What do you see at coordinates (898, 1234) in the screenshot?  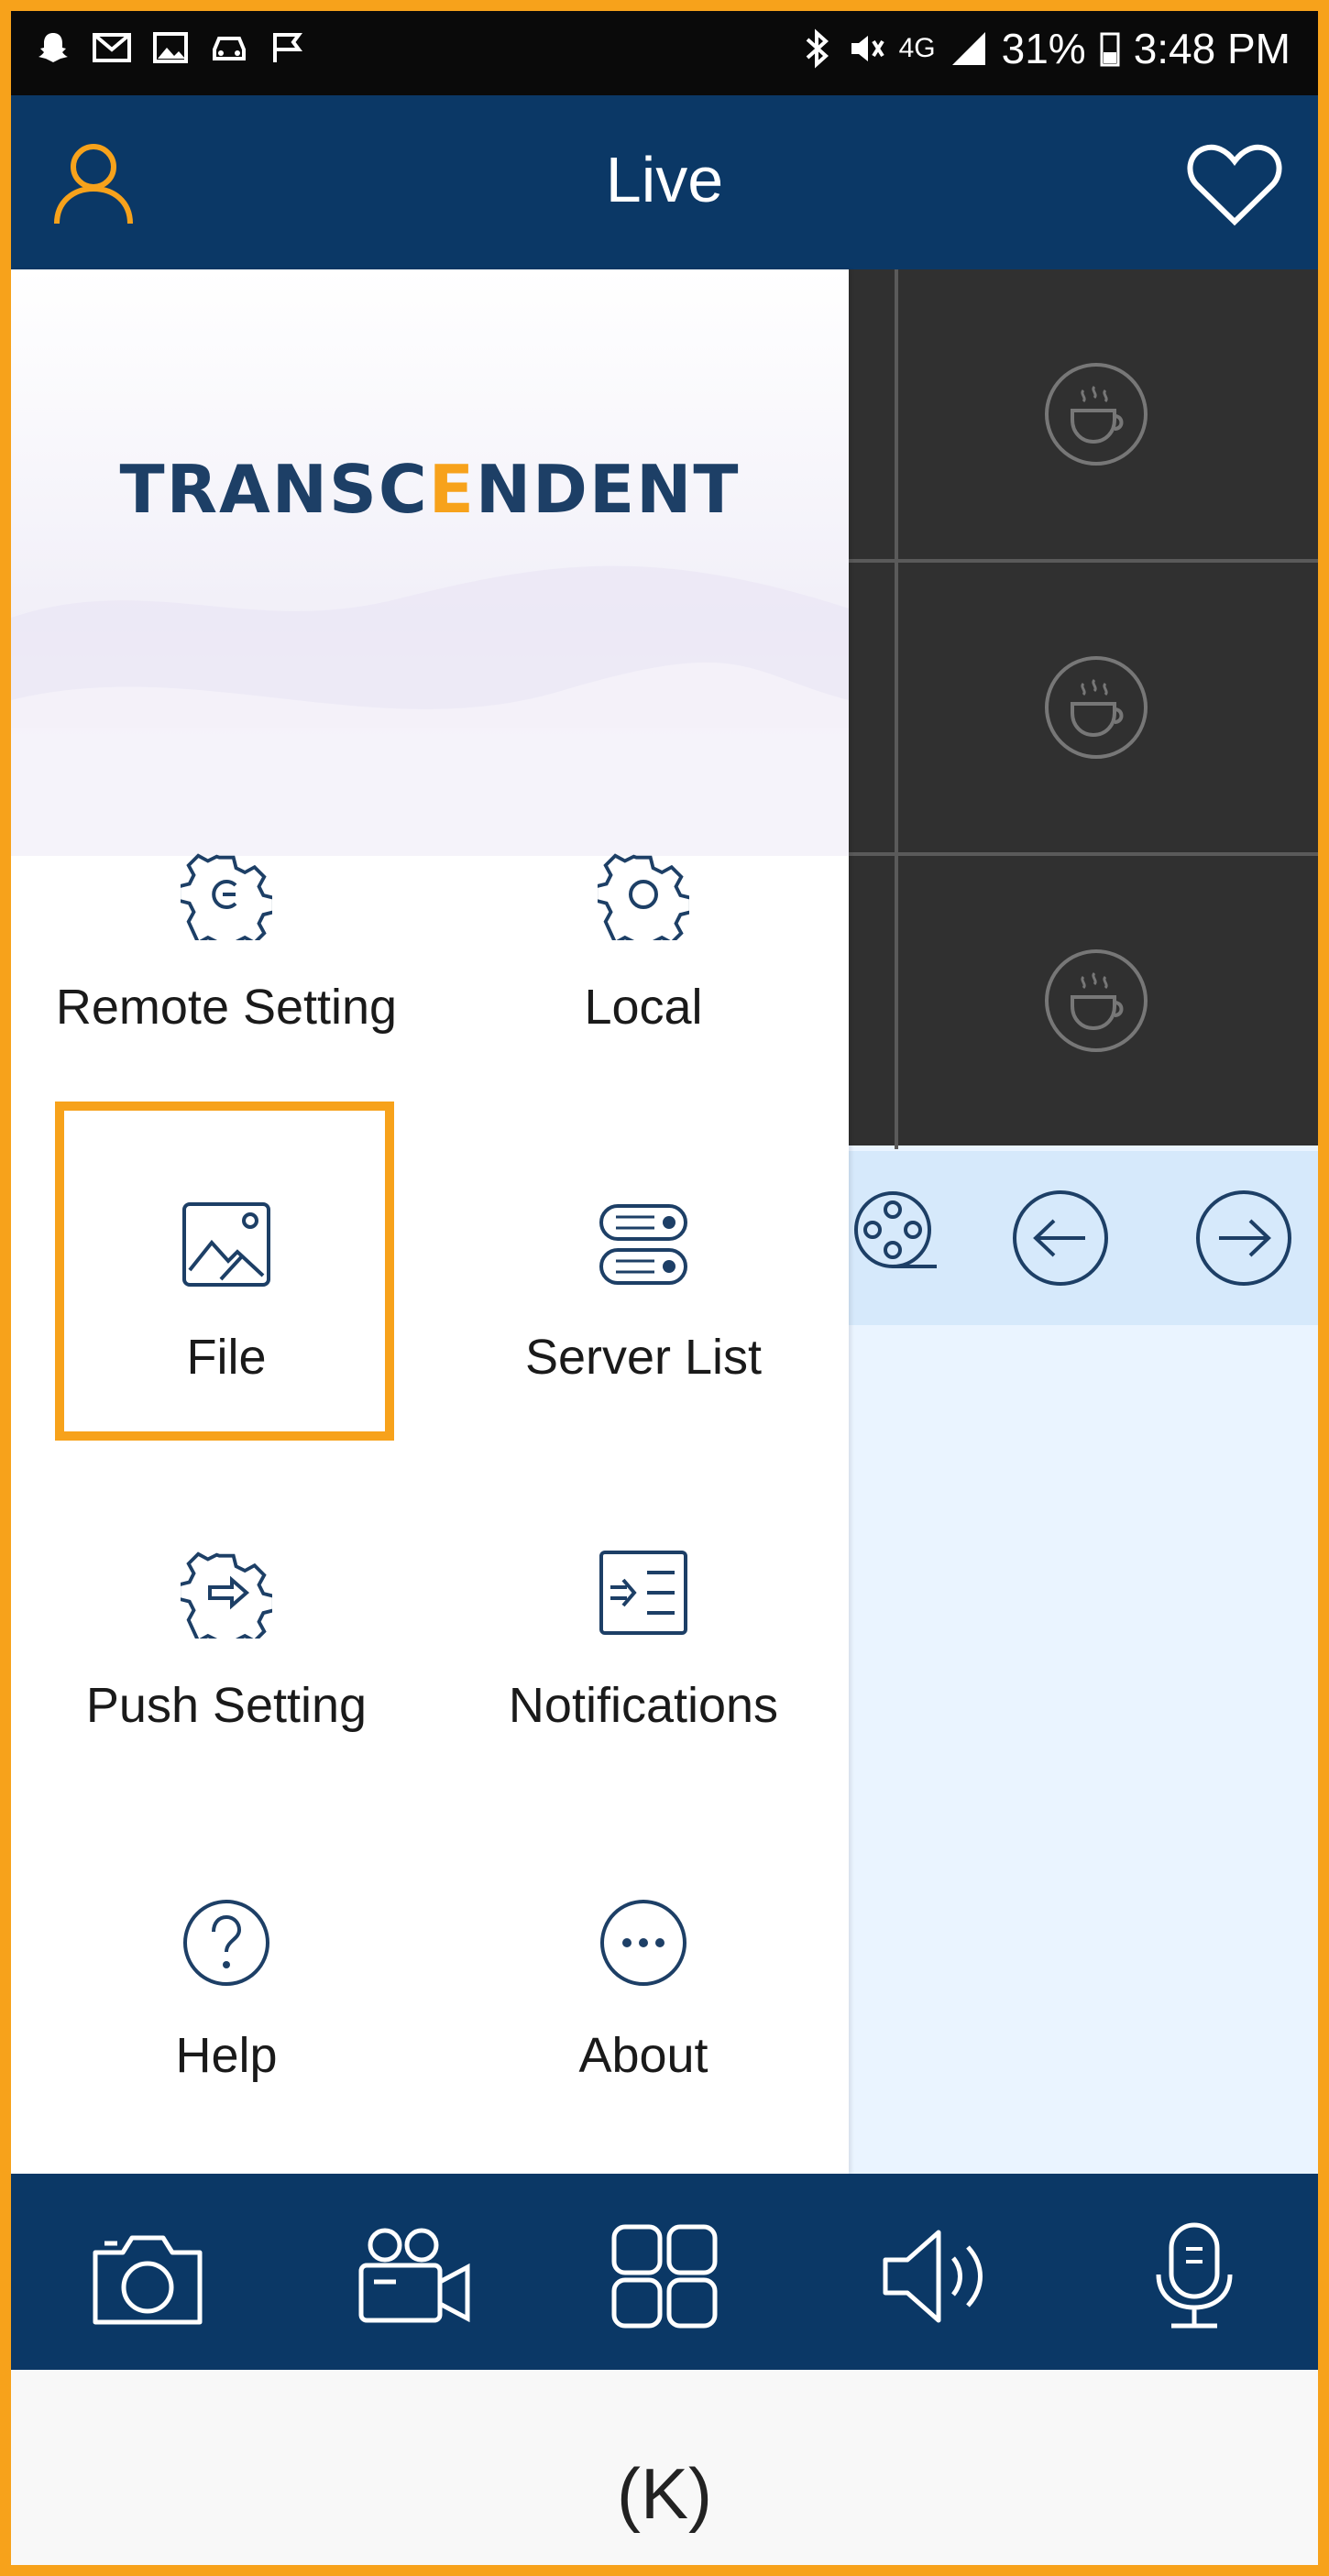 I see `film-reel-icon` at bounding box center [898, 1234].